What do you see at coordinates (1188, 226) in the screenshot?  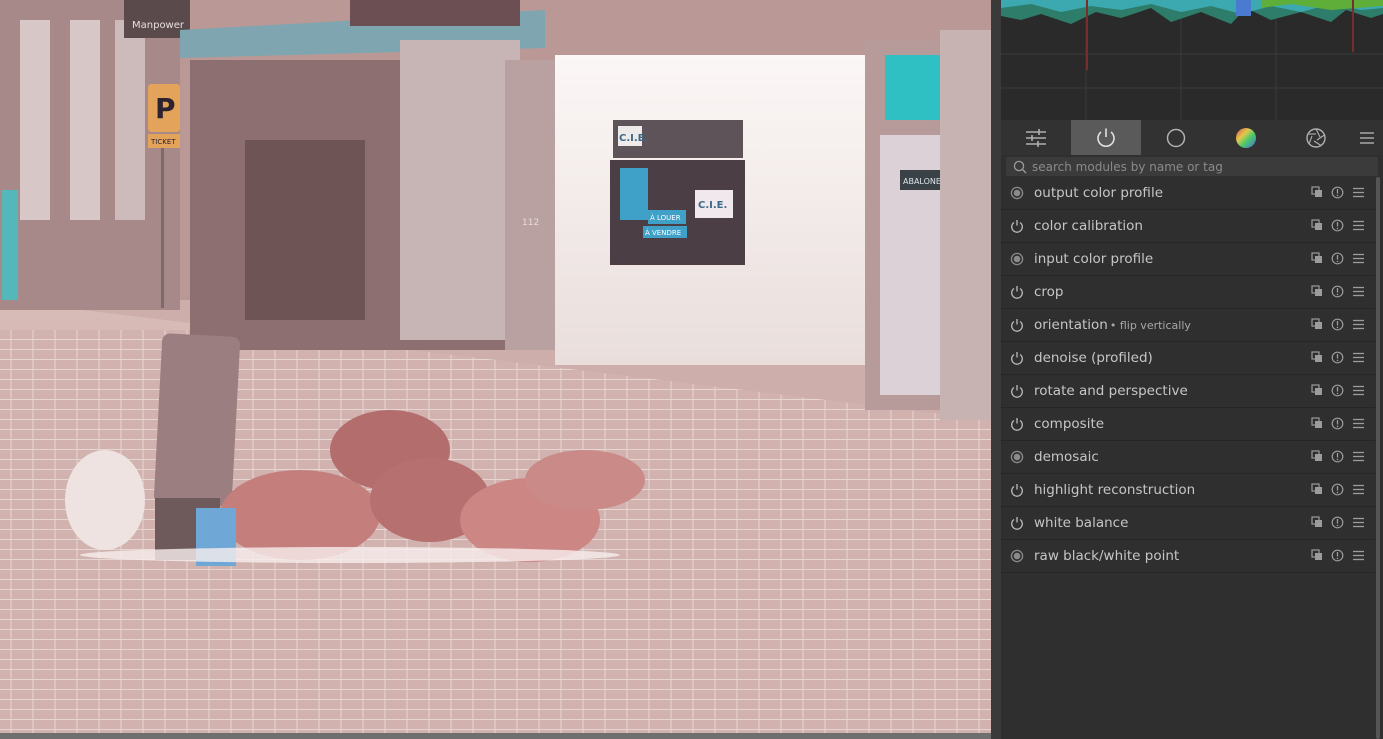 I see `module-row-color-calibration: color calibration` at bounding box center [1188, 226].